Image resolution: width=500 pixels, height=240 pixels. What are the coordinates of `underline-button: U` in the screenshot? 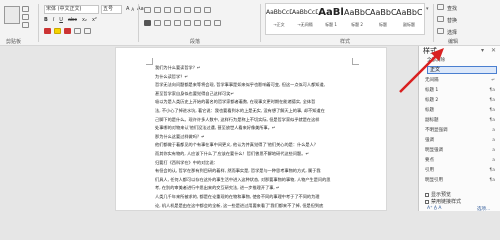 It's located at (61, 20).